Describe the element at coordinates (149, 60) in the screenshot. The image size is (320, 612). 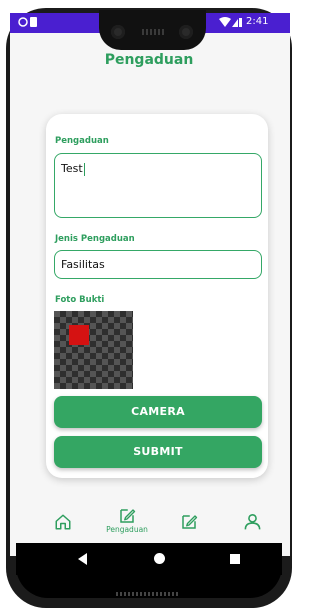
I see `page-title: Pengaduan` at that location.